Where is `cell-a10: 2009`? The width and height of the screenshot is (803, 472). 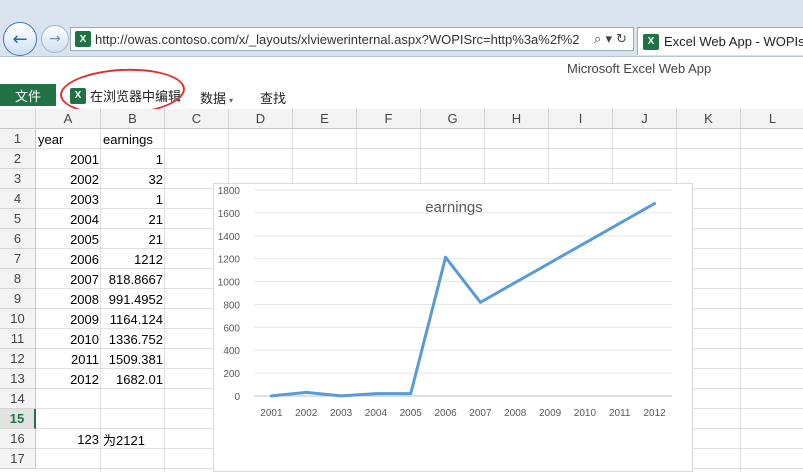
cell-a10: 2009 is located at coordinates (68, 319).